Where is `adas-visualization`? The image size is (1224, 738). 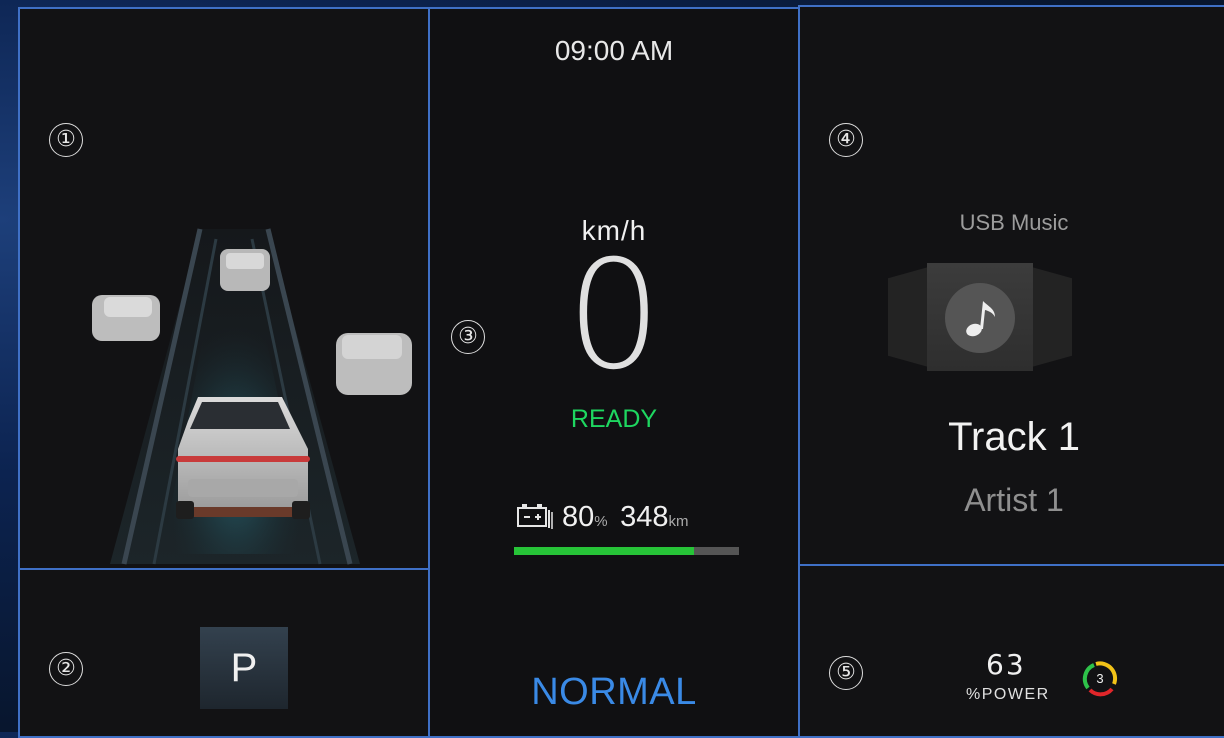
adas-visualization is located at coordinates (252, 396).